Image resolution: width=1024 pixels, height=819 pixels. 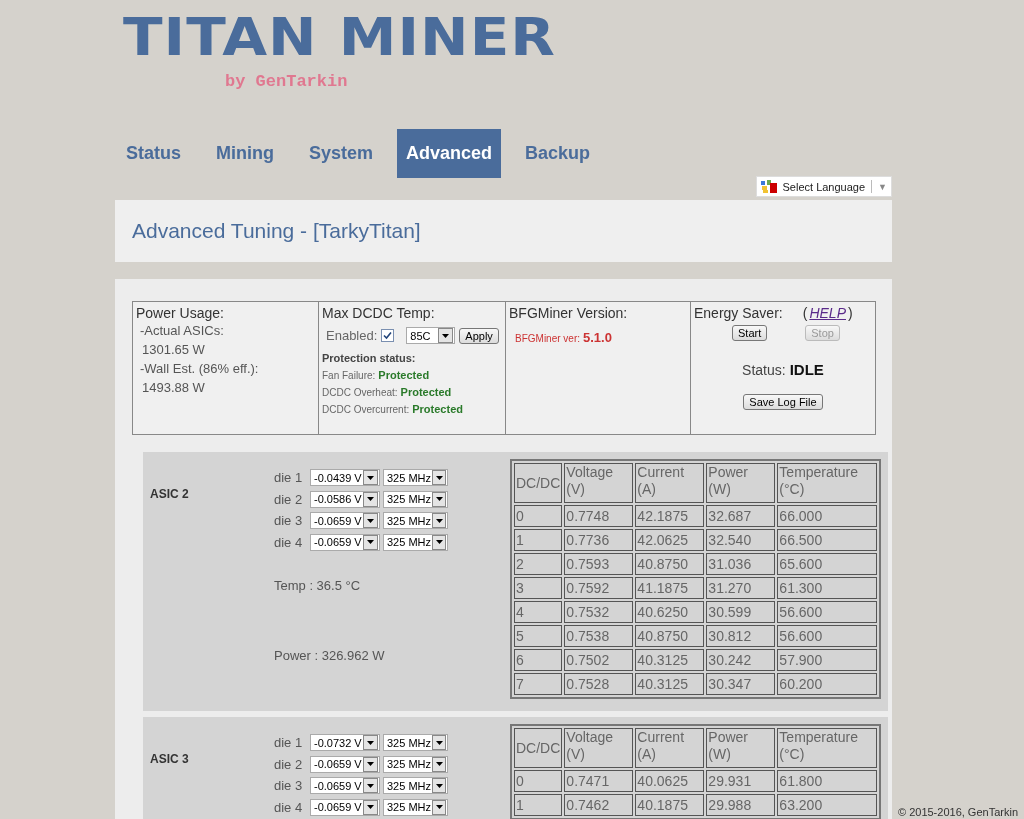 What do you see at coordinates (599, 516) in the screenshot?
I see `table-cell: 0.7748` at bounding box center [599, 516].